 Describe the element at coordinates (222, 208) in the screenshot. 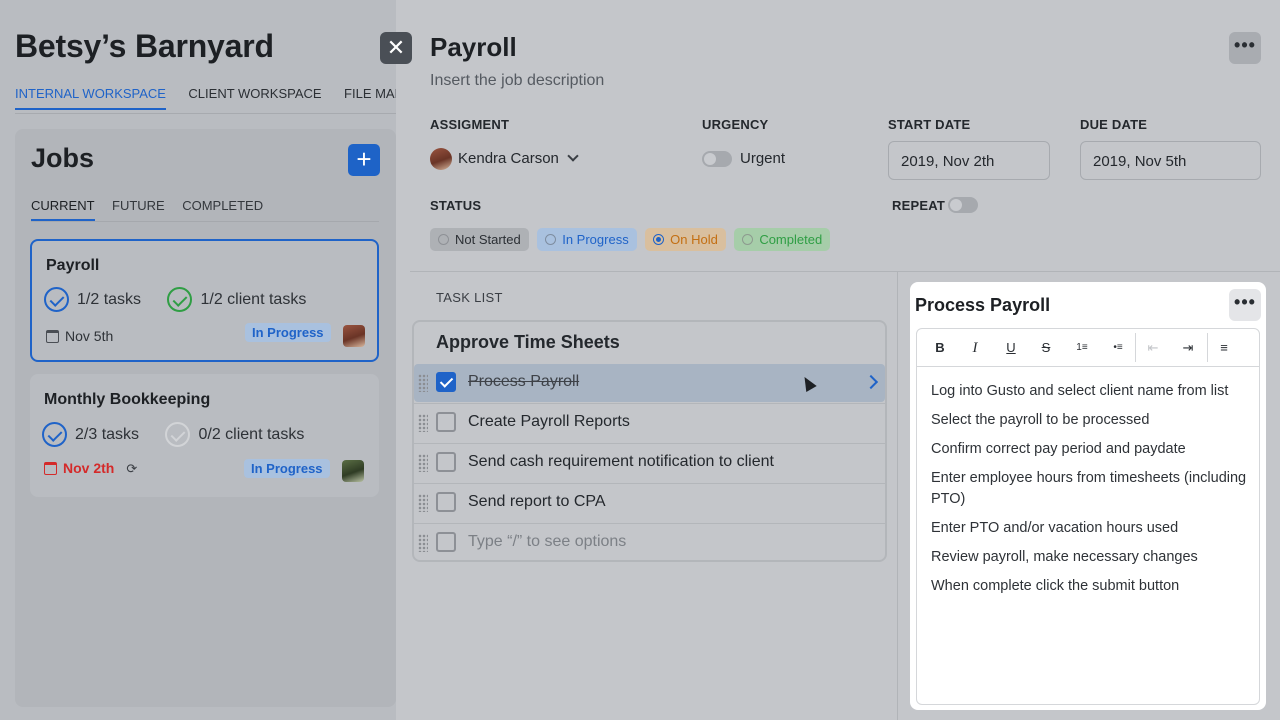

I see `tab-completed: COMPLETED` at that location.